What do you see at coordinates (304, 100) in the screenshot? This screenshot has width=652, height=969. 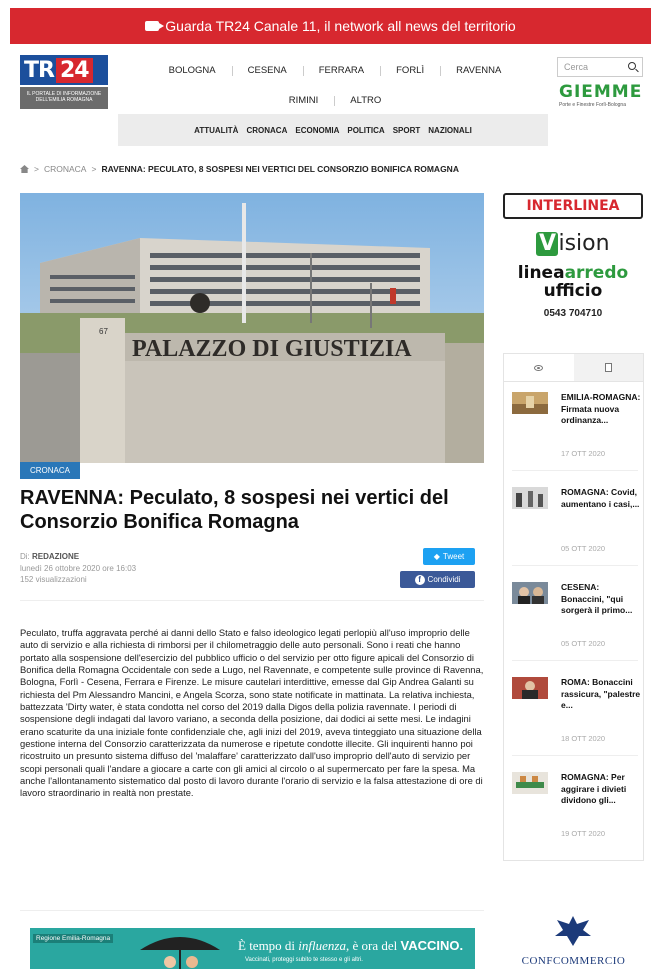 I see `nav-rimini: RIMINI` at bounding box center [304, 100].